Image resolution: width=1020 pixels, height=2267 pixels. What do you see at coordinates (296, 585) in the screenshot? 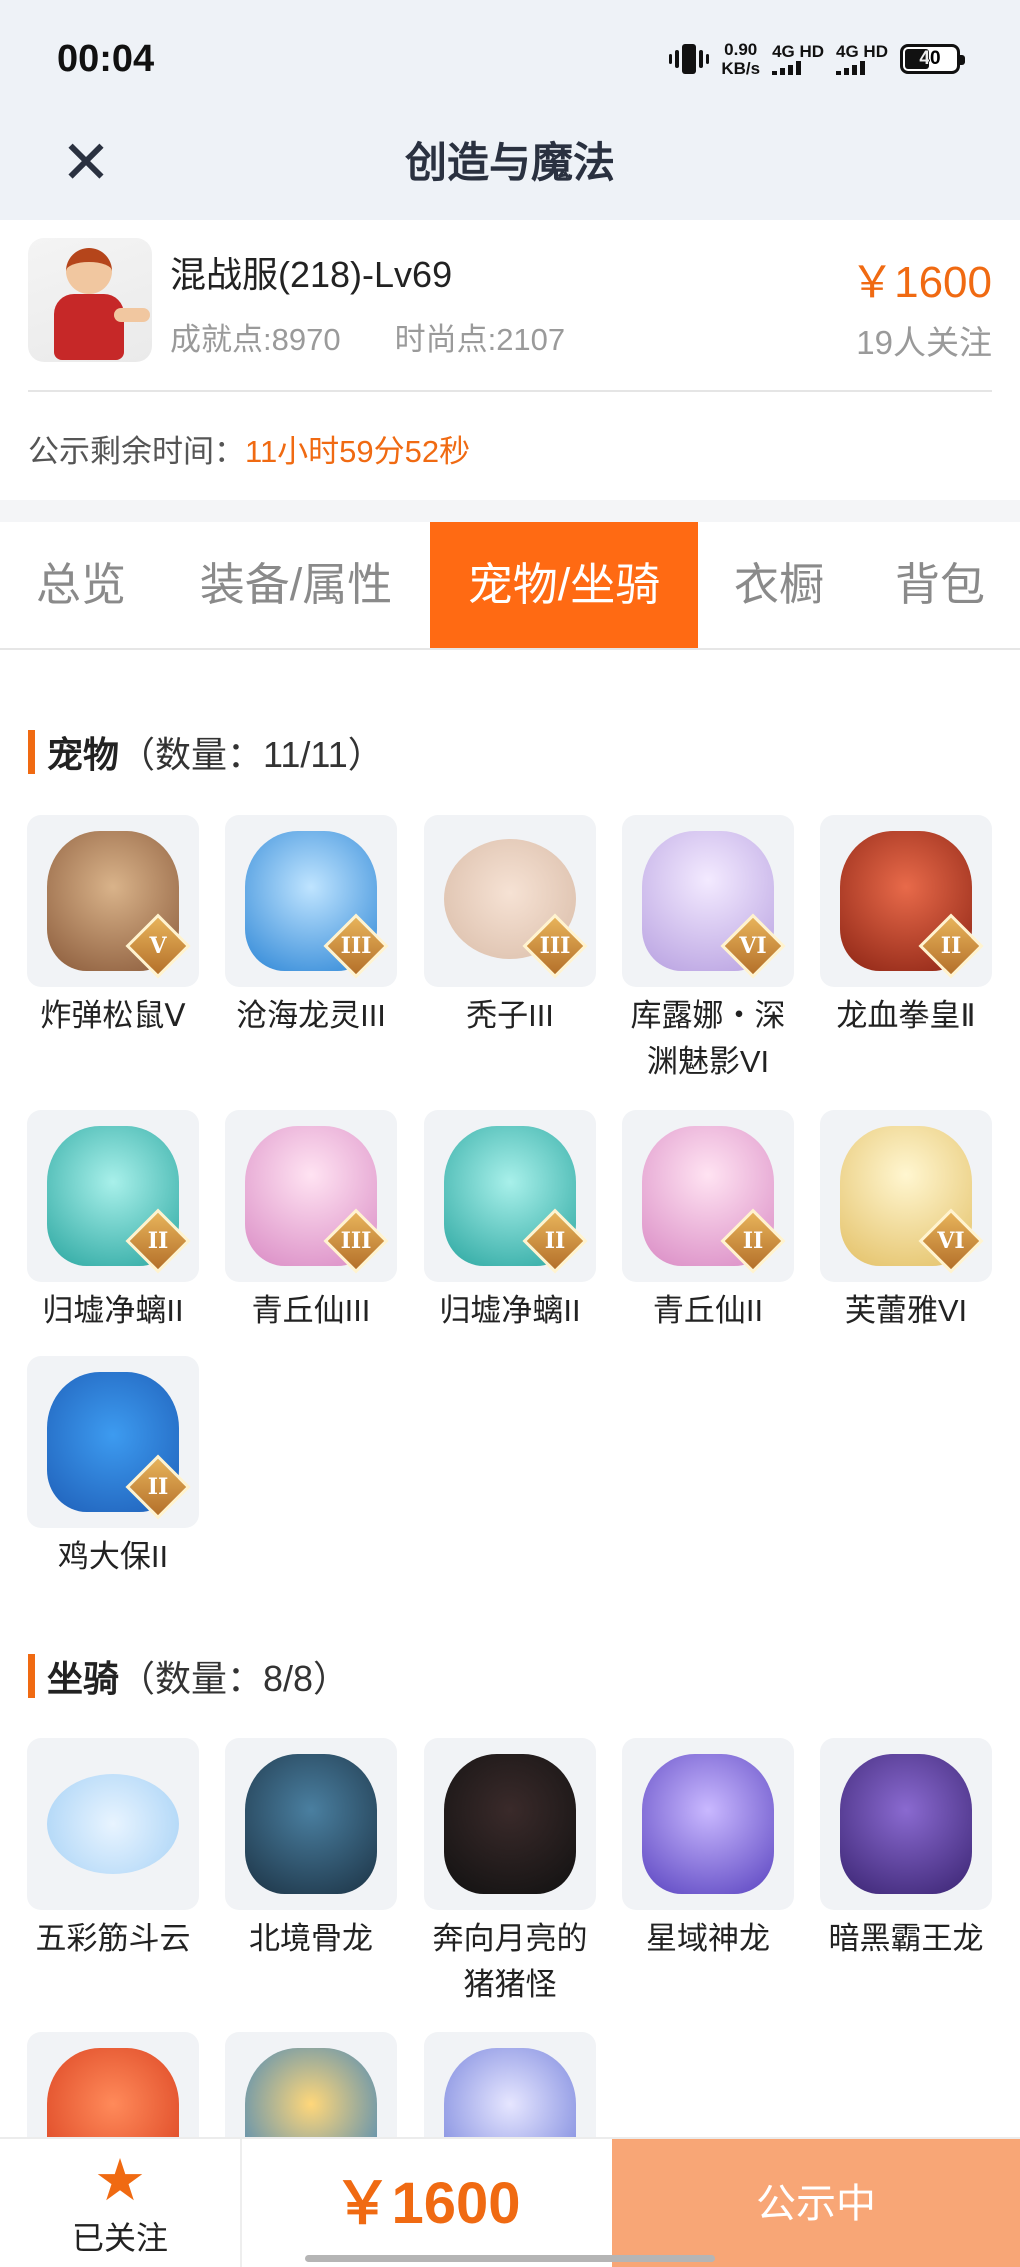
I see `tab-equipment: 装备/属性` at bounding box center [296, 585].